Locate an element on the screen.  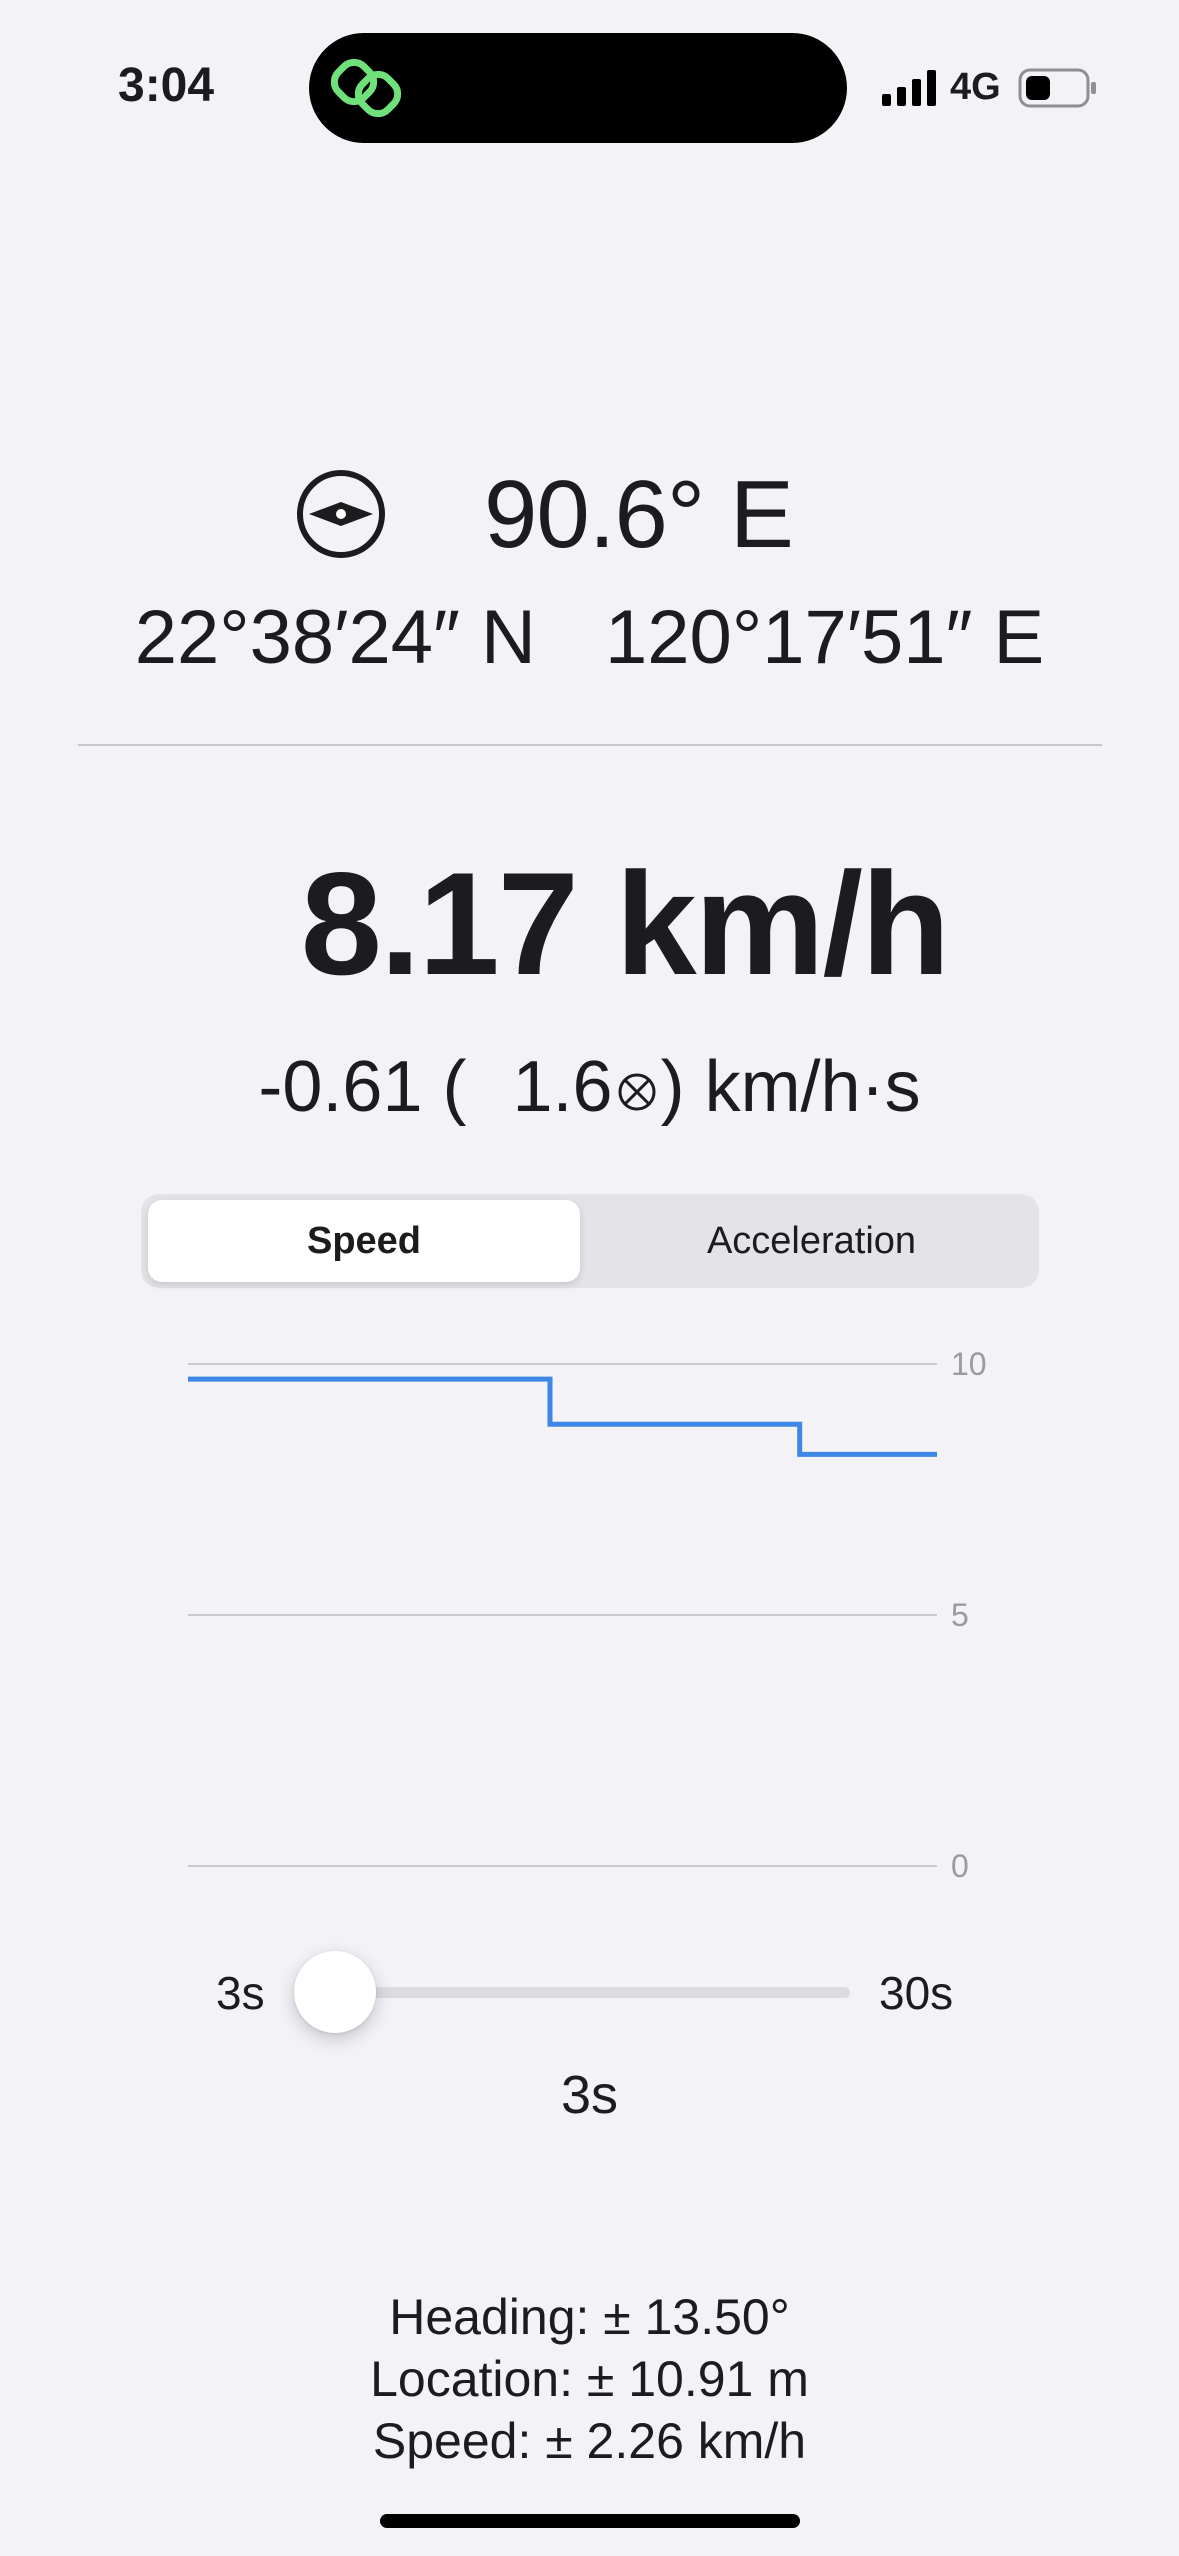
heading-value: 90.6° E is located at coordinates (639, 514).